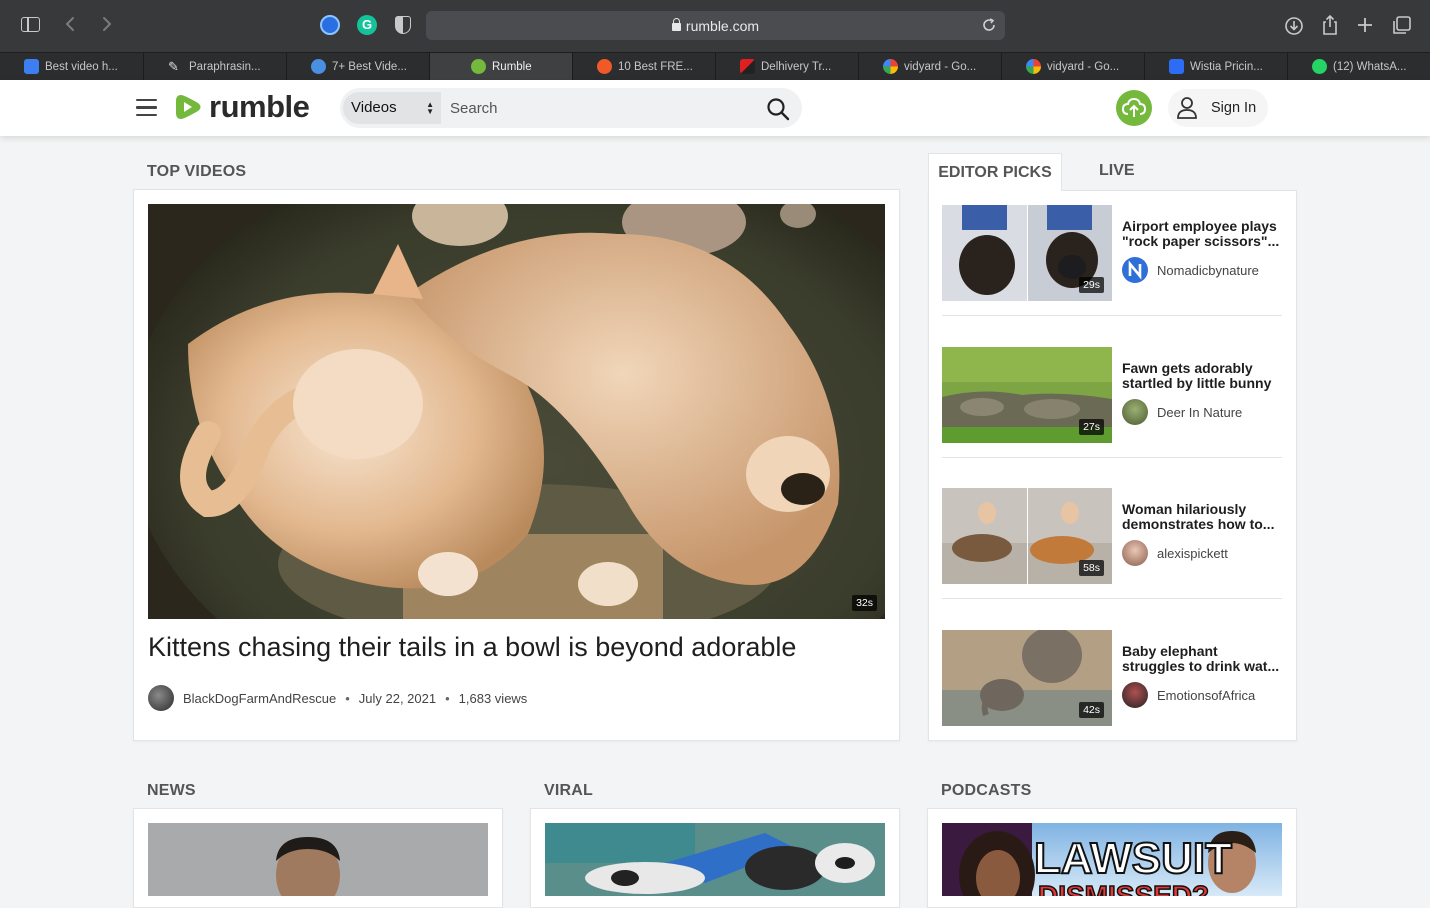 The width and height of the screenshot is (1430, 908). I want to click on upload-icon, so click(1134, 107).